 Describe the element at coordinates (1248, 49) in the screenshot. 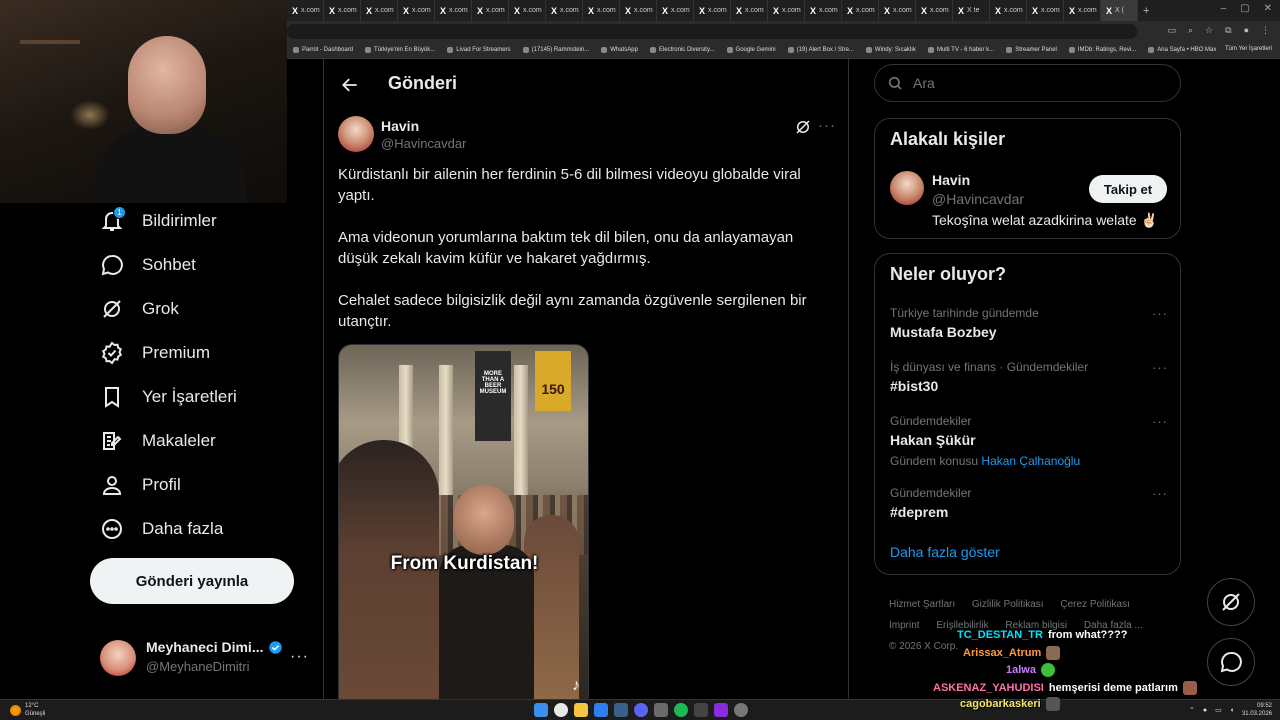

I see `all-bookmarks-folder: Tüm Yer İşaretleri` at that location.